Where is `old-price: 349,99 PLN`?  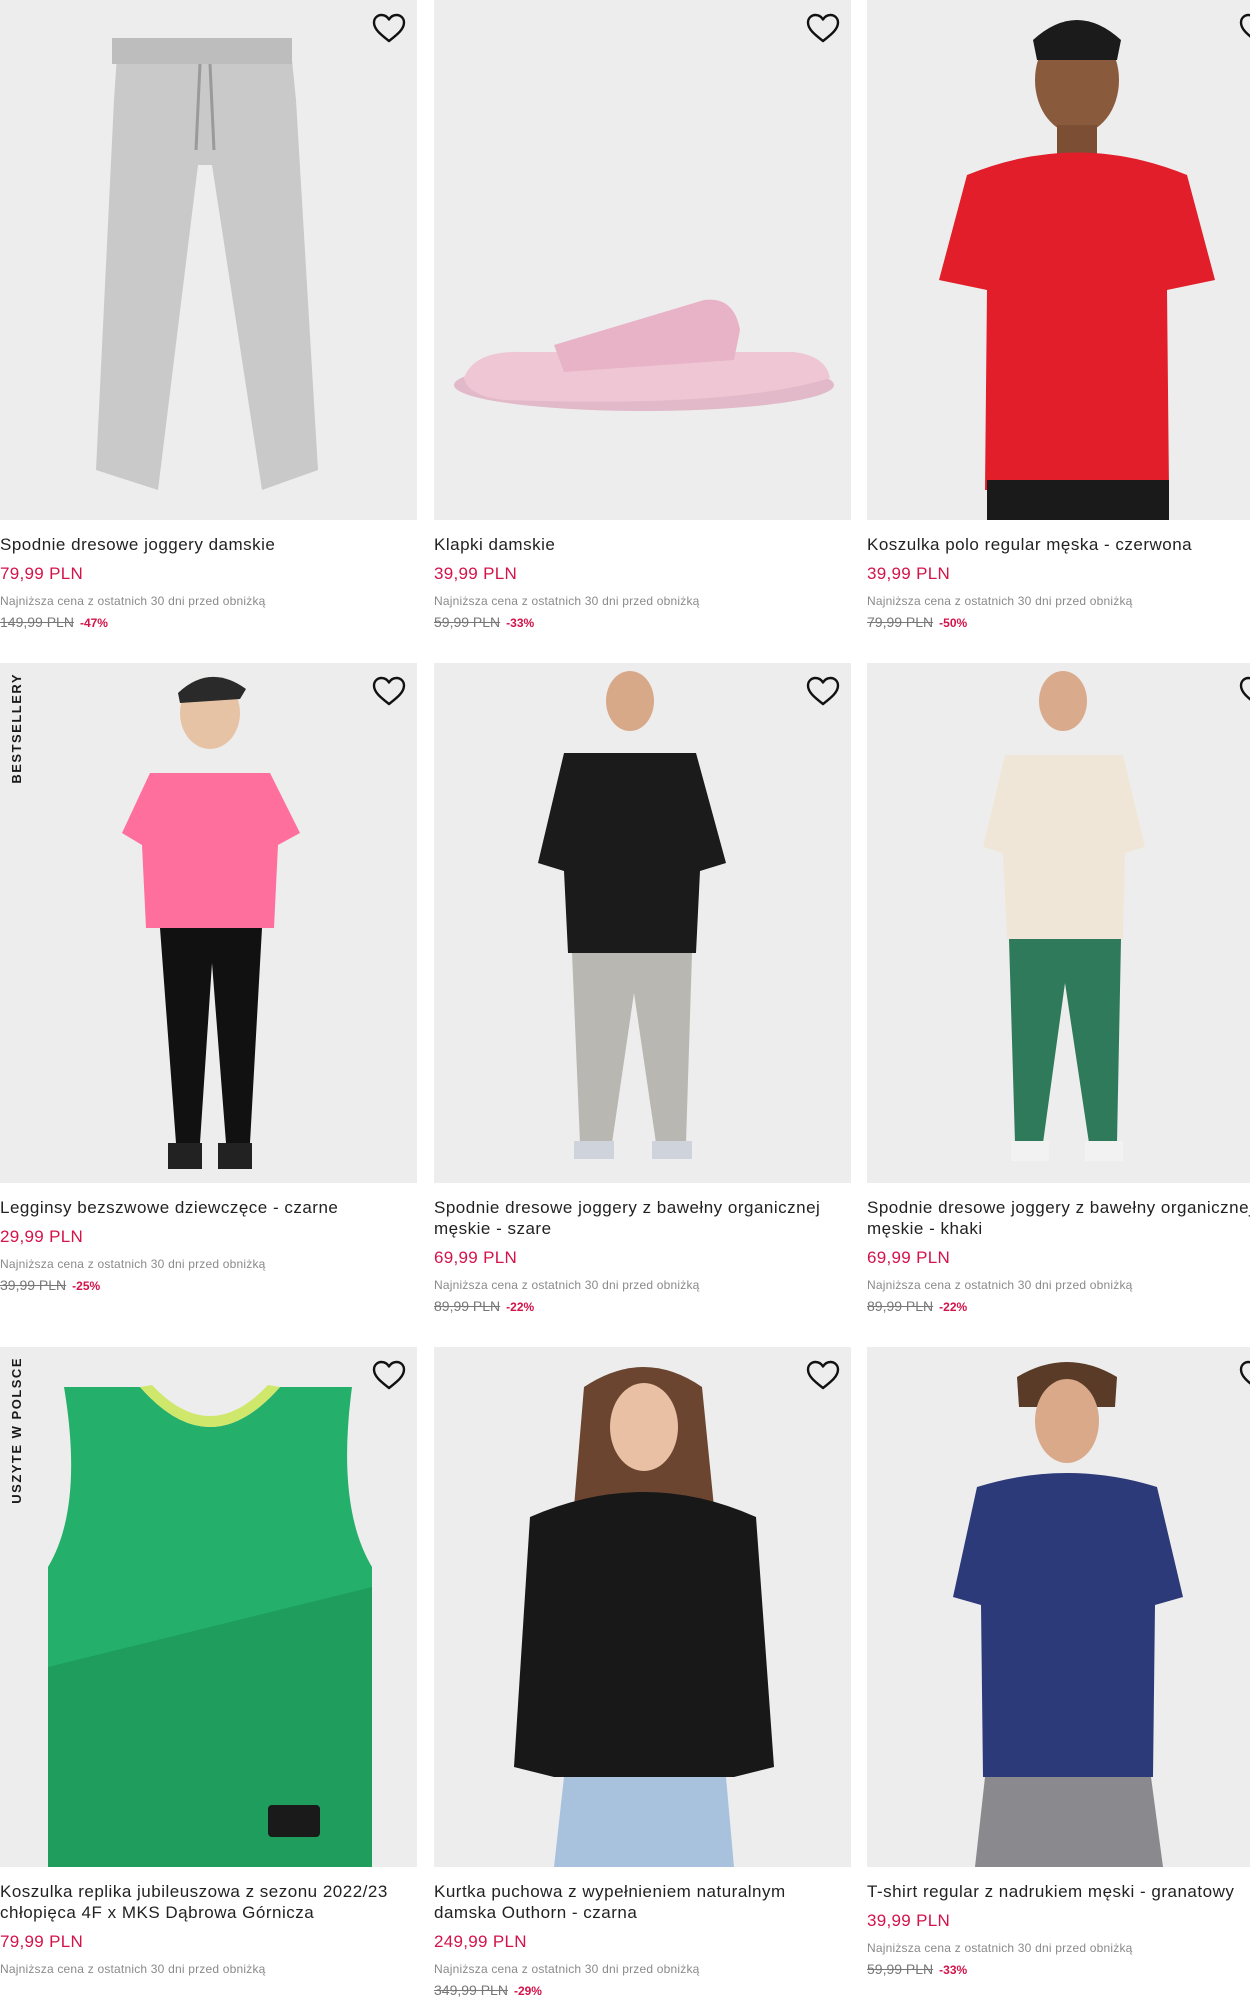 old-price: 349,99 PLN is located at coordinates (471, 1990).